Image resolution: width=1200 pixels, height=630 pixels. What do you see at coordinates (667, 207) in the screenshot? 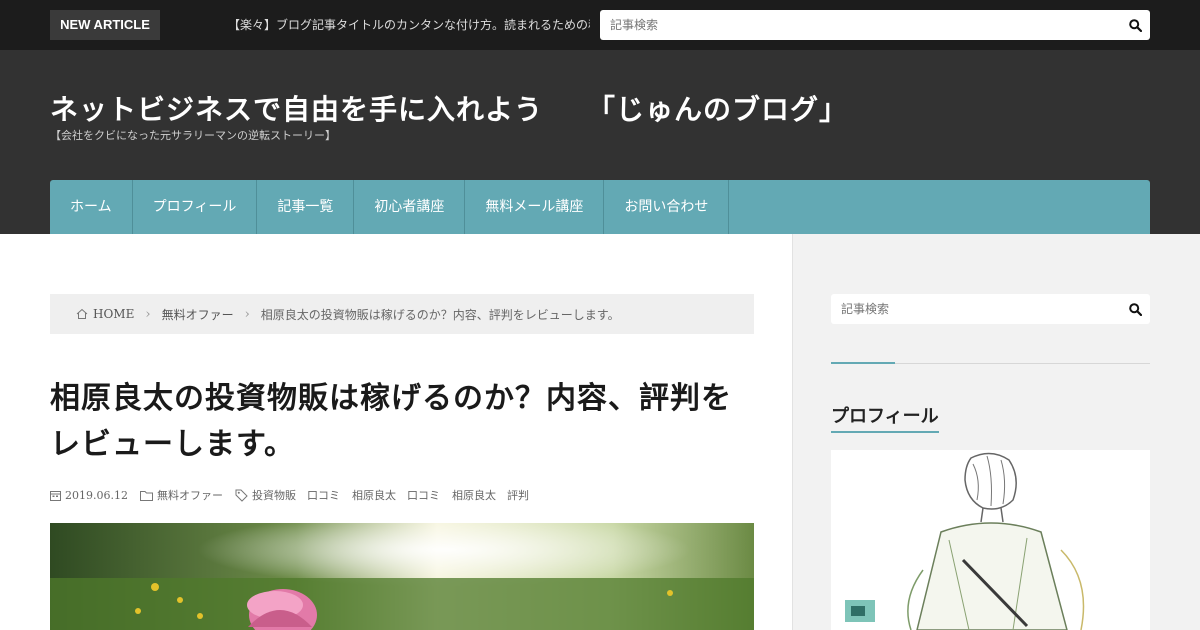
I see `nav-item-contact: お問い合わせ` at bounding box center [667, 207].